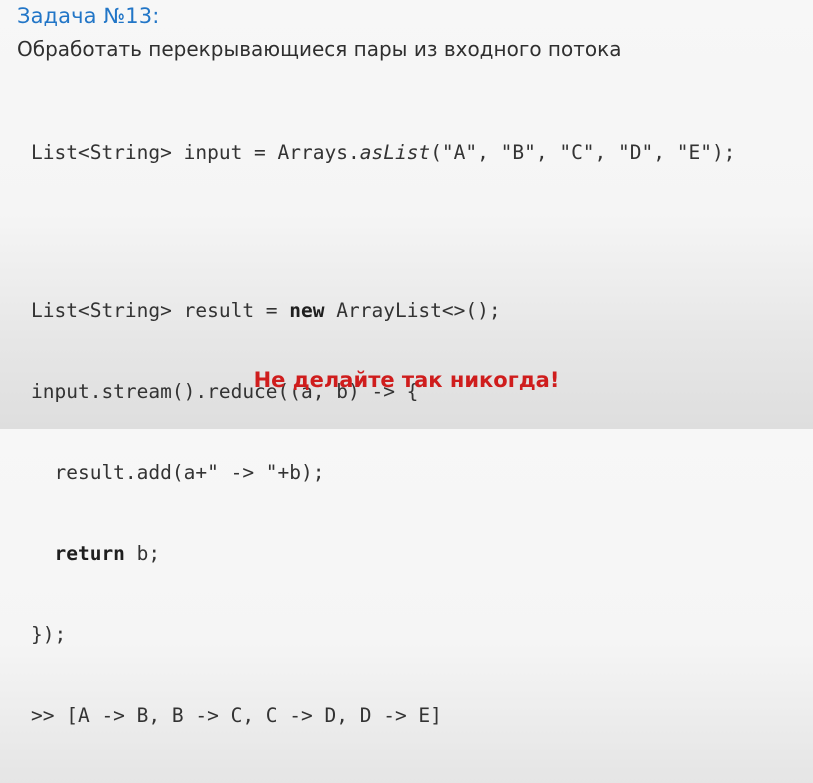 The image size is (813, 783). I want to click on code-line-result: List<String> result = new ArrayList<>();, so click(383, 310).